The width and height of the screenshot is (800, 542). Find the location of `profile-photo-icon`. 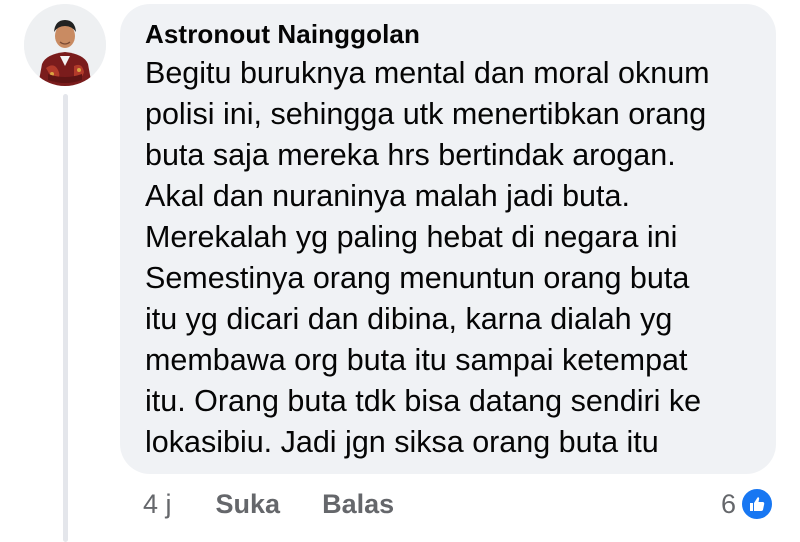

profile-photo-icon is located at coordinates (65, 45).